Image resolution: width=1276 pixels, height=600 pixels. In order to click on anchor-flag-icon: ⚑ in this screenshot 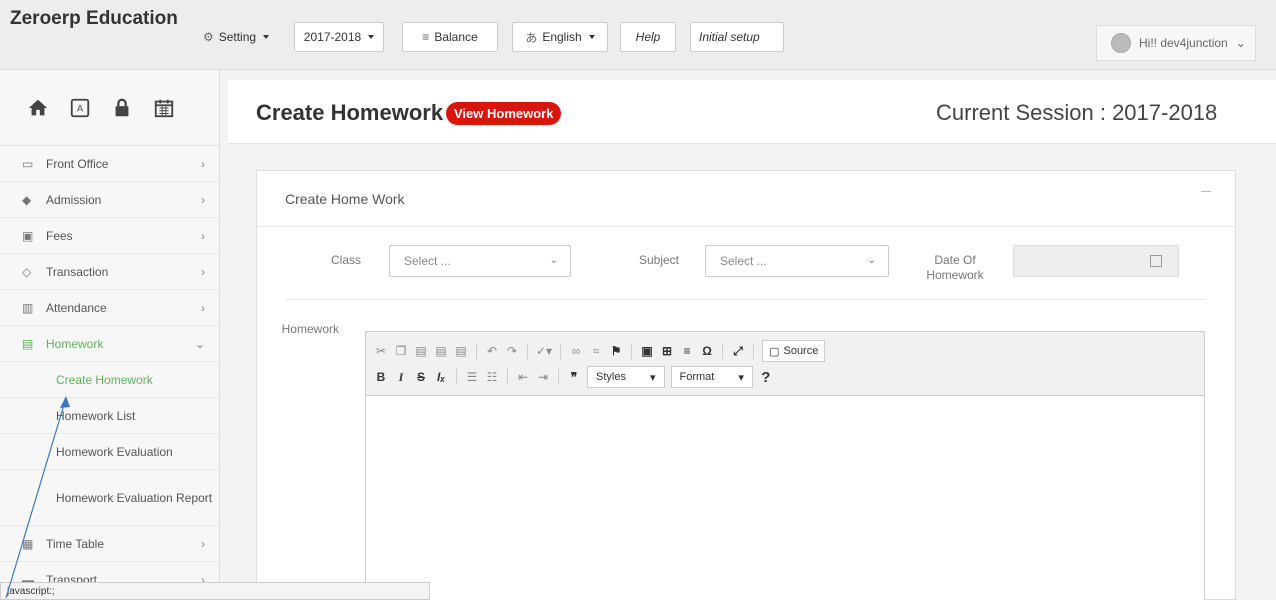, I will do `click(616, 351)`.